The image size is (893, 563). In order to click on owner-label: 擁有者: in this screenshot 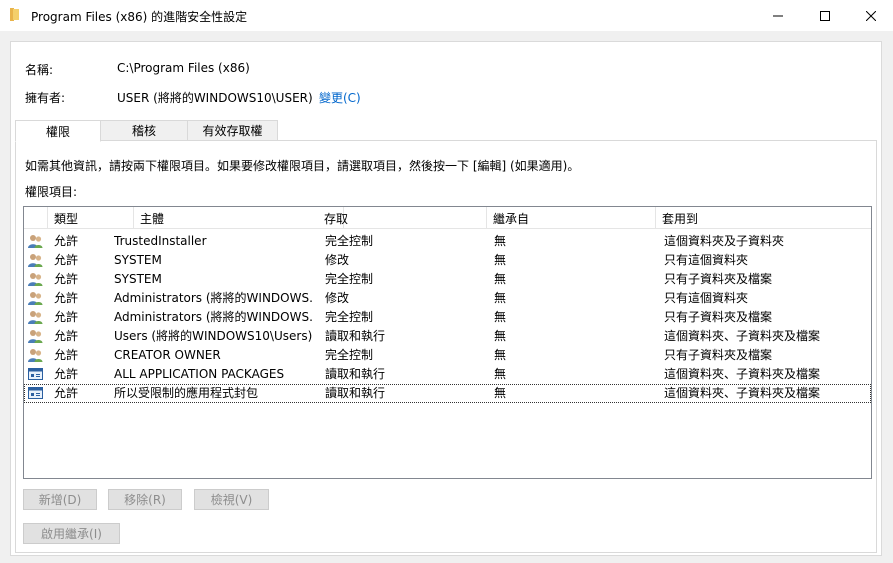, I will do `click(45, 98)`.